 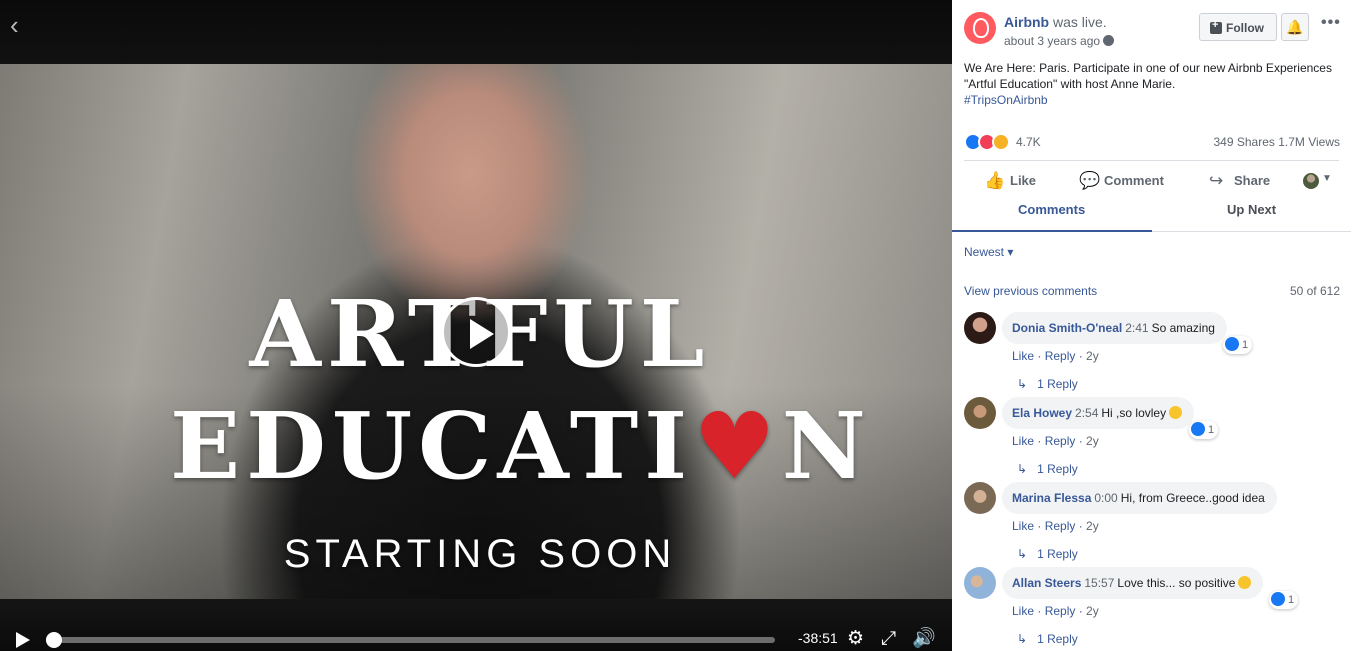 I want to click on thumbs-up-icon: 👍, so click(x=995, y=180).